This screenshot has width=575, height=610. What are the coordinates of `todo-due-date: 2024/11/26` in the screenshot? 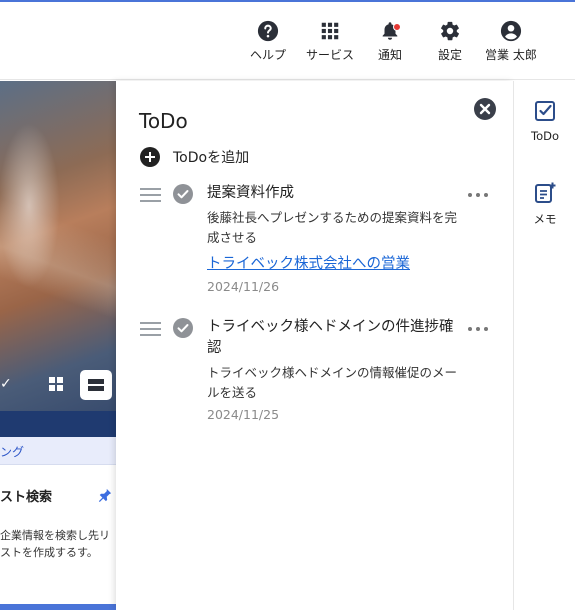 It's located at (243, 286).